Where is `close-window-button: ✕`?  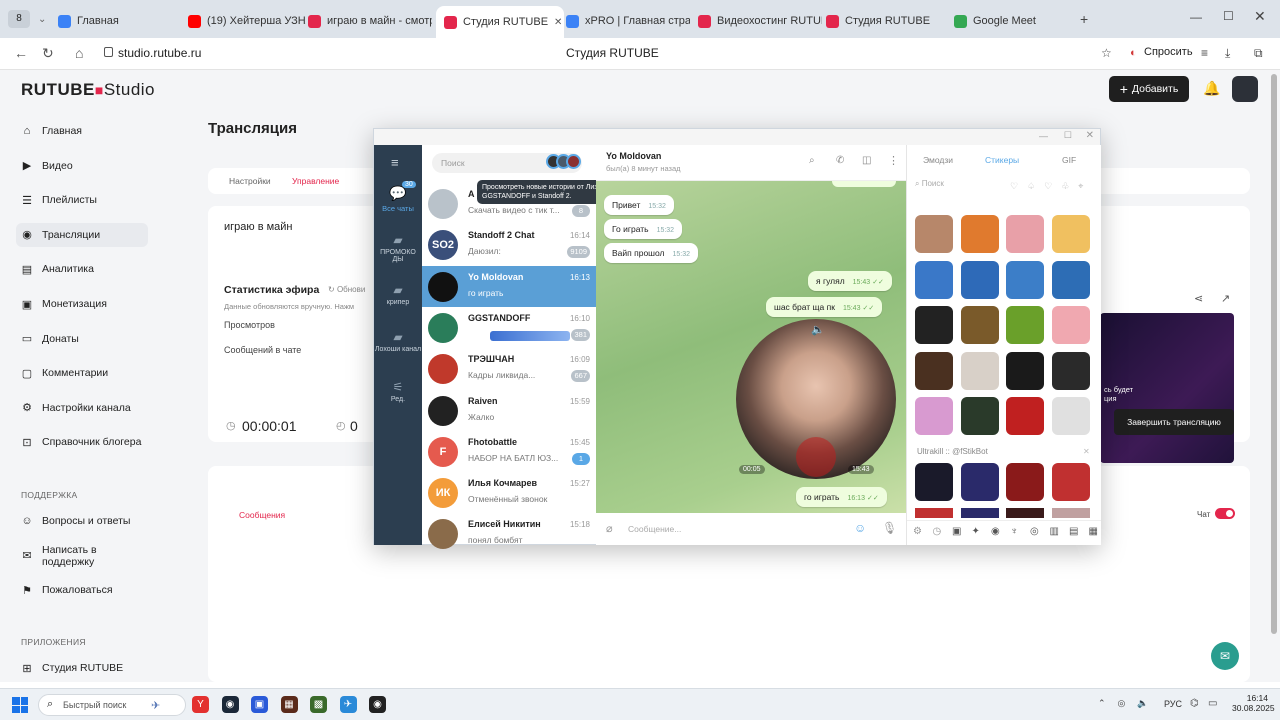
close-window-button: ✕ is located at coordinates (1260, 16).